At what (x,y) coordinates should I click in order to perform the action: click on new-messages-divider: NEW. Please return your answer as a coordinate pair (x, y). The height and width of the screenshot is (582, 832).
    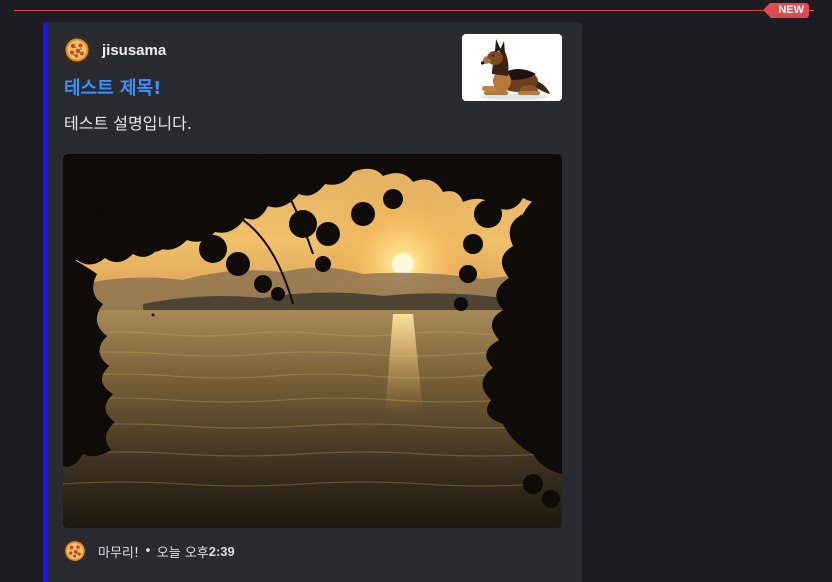
    Looking at the image, I should click on (416, 11).